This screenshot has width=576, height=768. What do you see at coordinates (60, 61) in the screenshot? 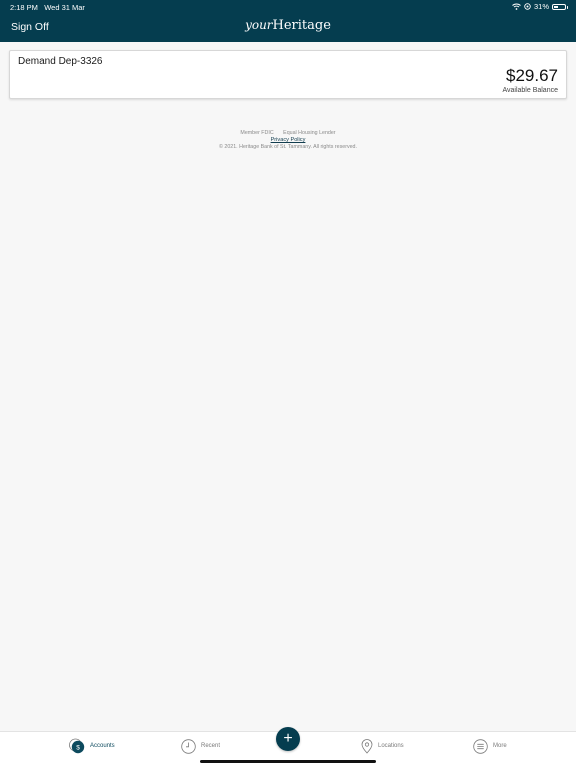
I see `account-name: Demand Dep-3326` at bounding box center [60, 61].